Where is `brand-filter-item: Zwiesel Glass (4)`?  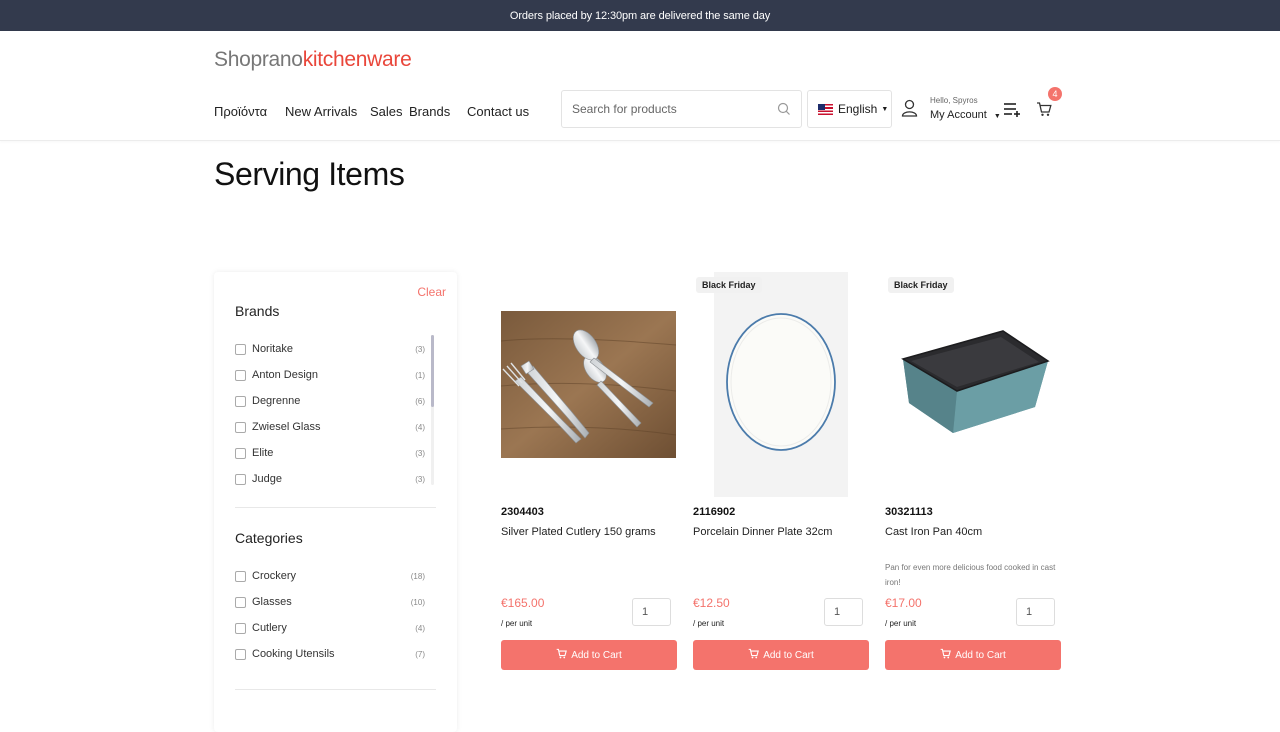
brand-filter-item: Zwiesel Glass (4) is located at coordinates (330, 427).